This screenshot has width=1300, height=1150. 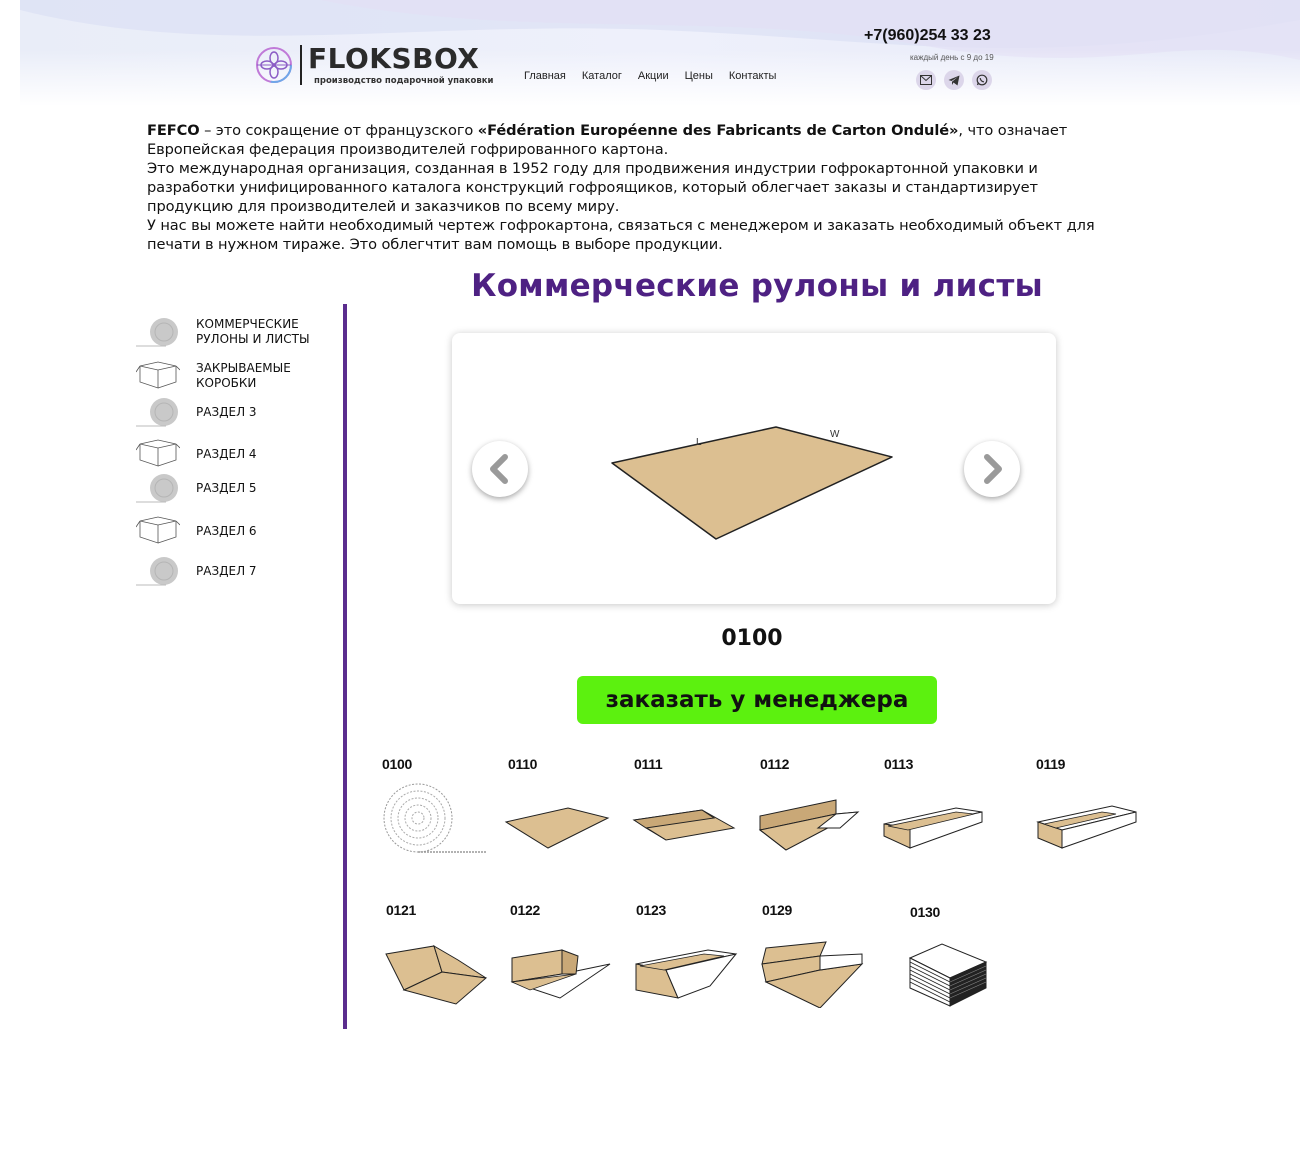 I want to click on intro-text-part: – это сокращение от французского, so click(x=338, y=130).